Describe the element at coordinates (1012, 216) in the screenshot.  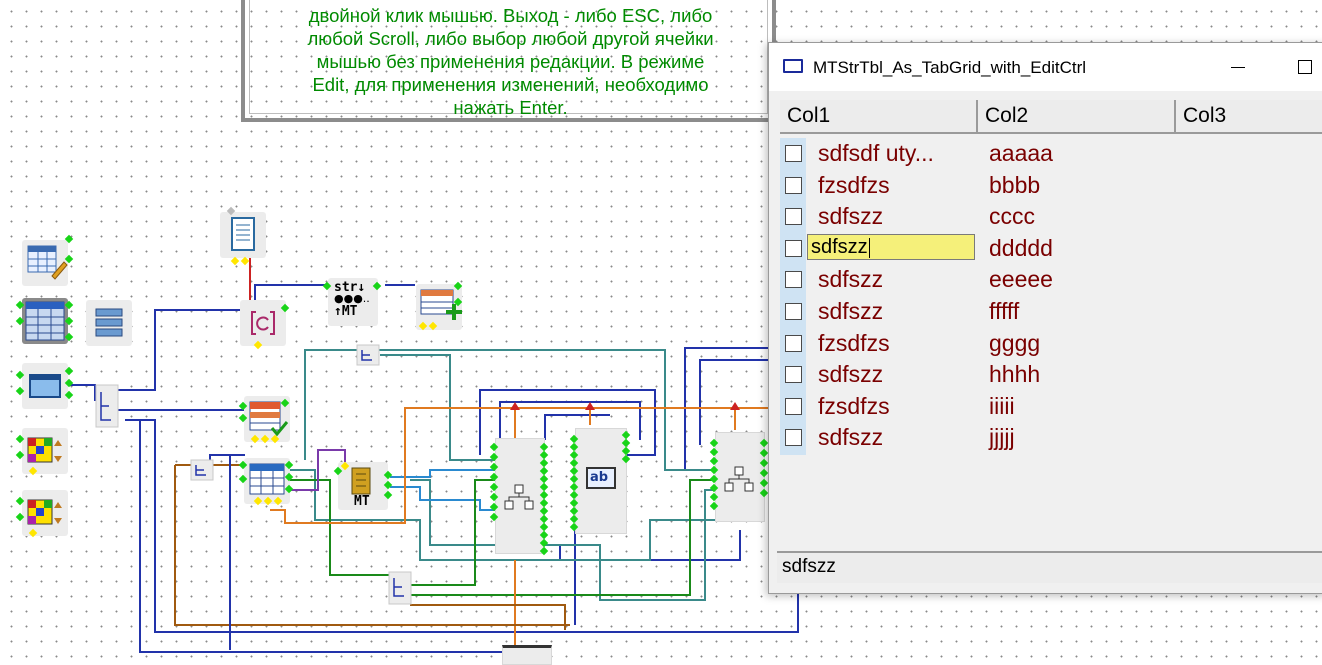
I see `cell-col2: cccc` at that location.